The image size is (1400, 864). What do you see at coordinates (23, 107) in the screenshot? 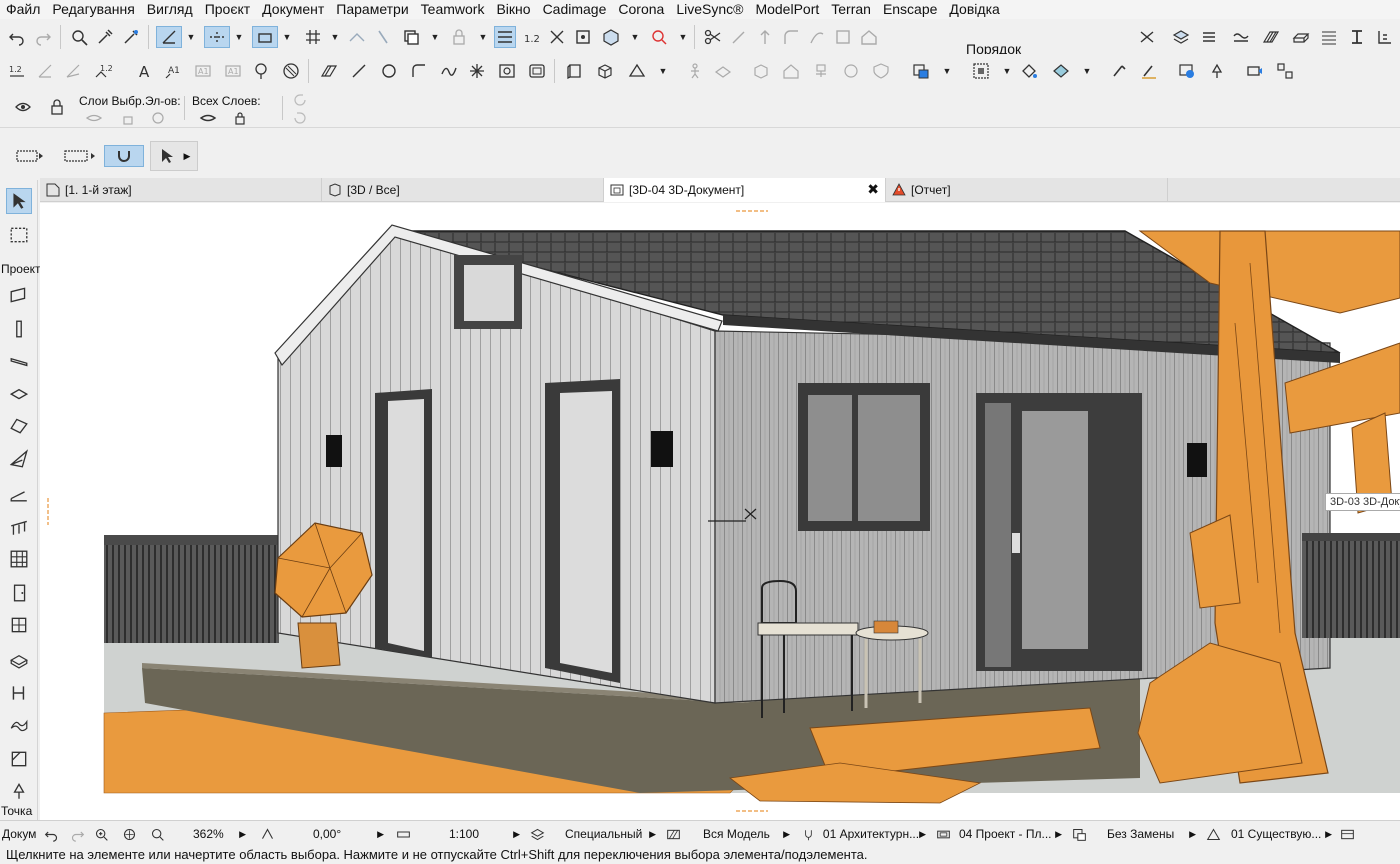
I see `quick-layers-button` at bounding box center [23, 107].